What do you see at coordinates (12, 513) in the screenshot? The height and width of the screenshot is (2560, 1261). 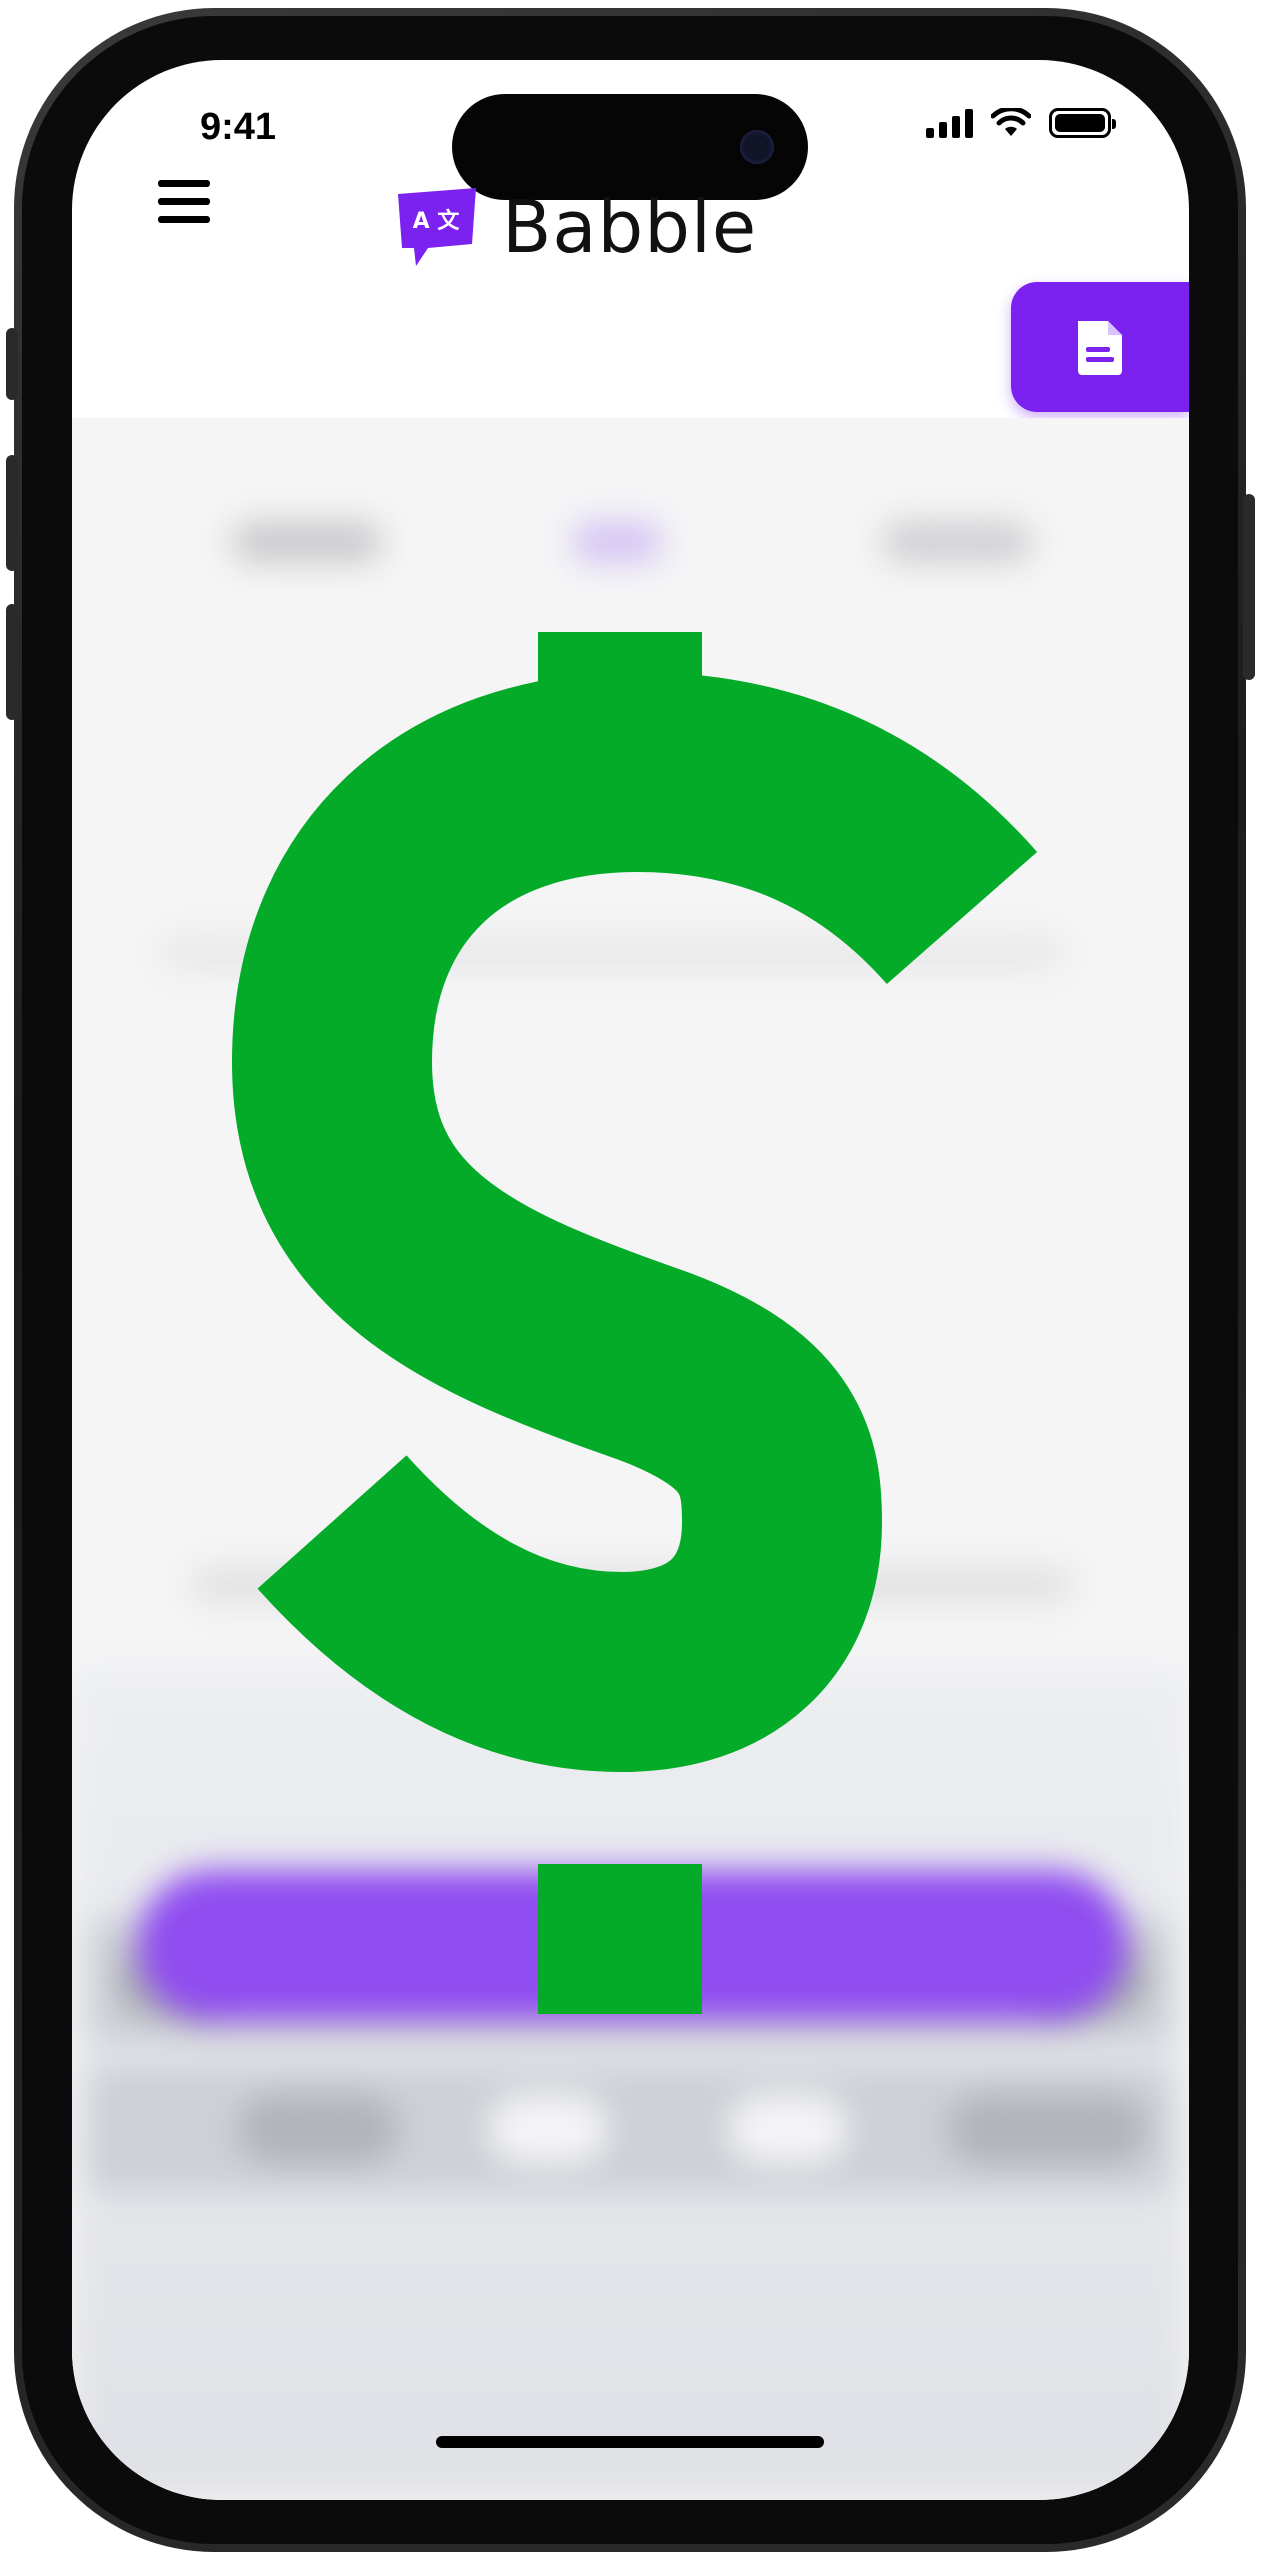 I see `volume-up-button` at bounding box center [12, 513].